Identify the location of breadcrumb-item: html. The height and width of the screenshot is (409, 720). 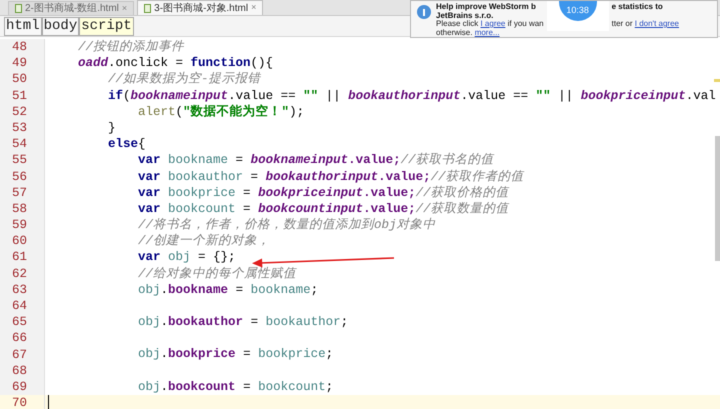
(23, 26).